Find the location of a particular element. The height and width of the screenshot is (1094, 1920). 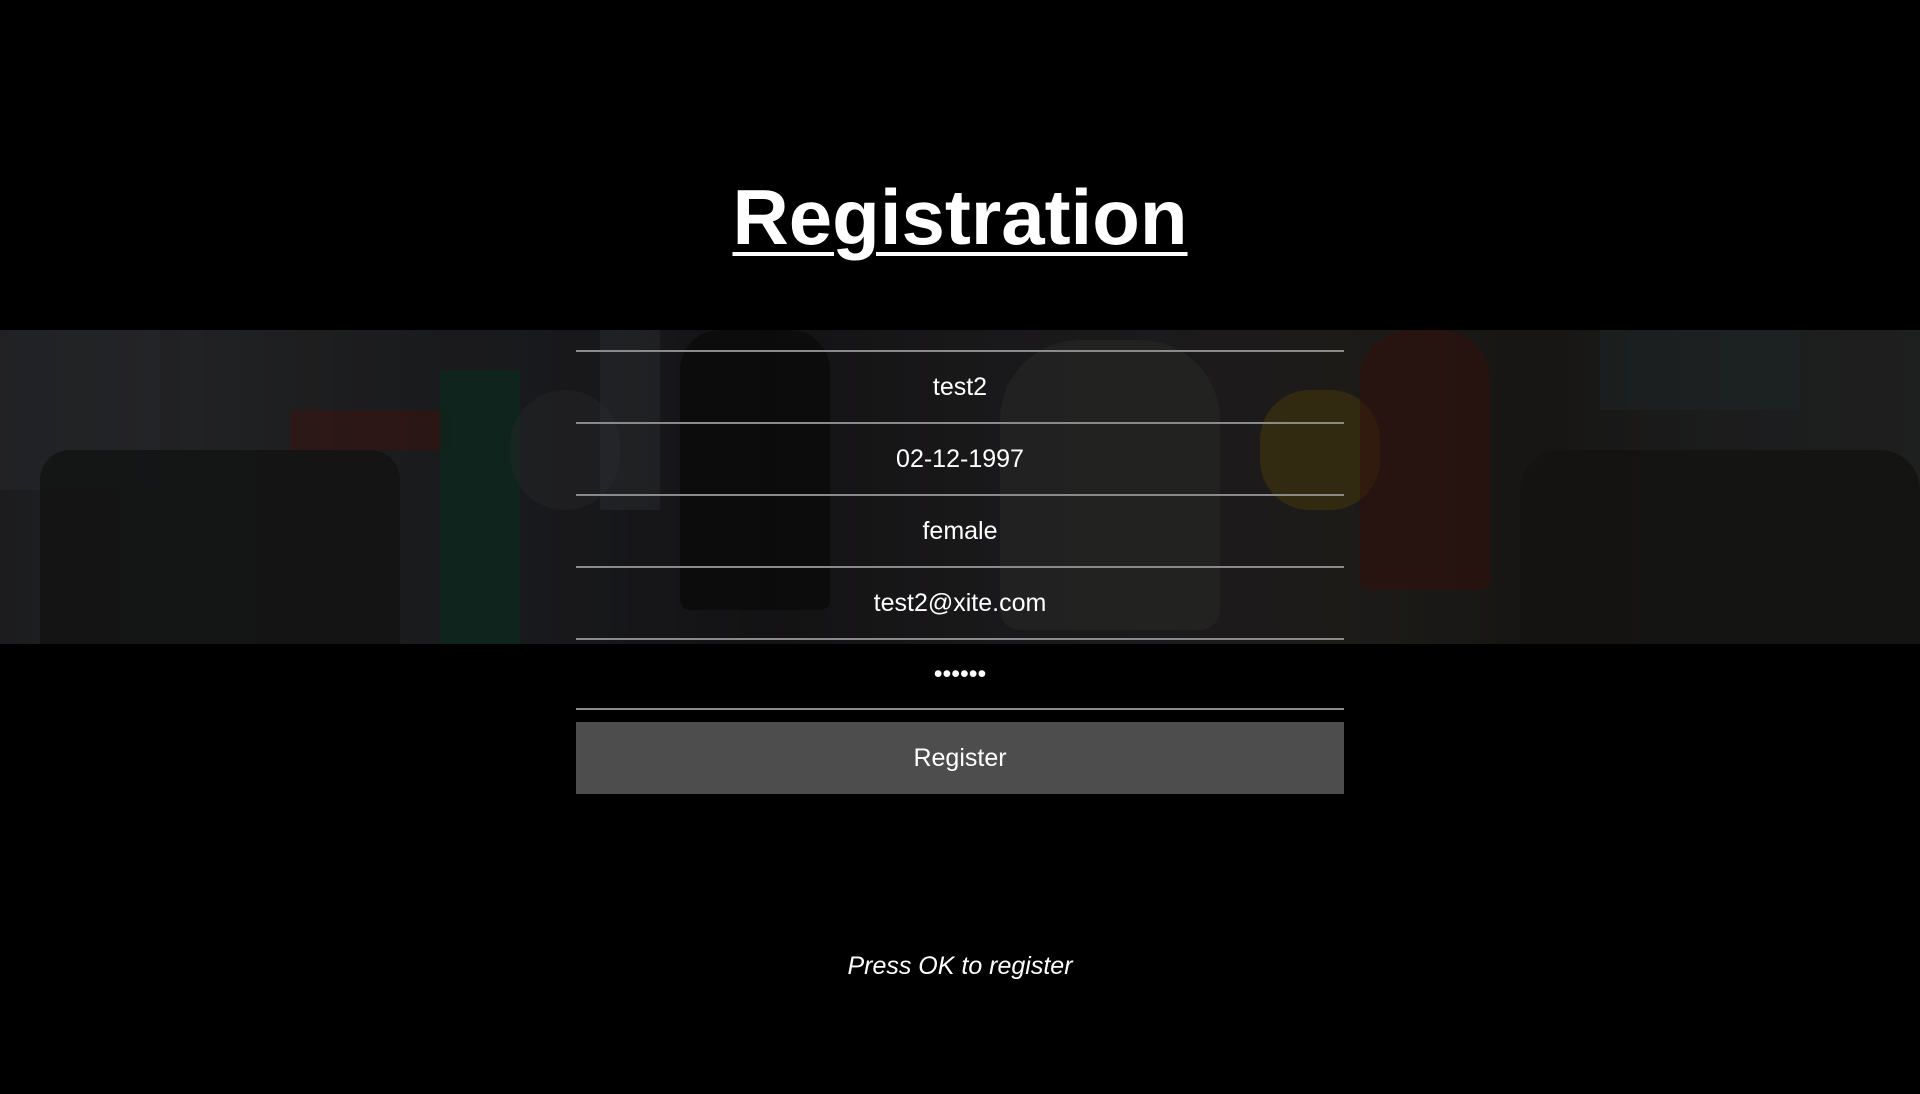

register-hint: Press OK to register is located at coordinates (960, 966).